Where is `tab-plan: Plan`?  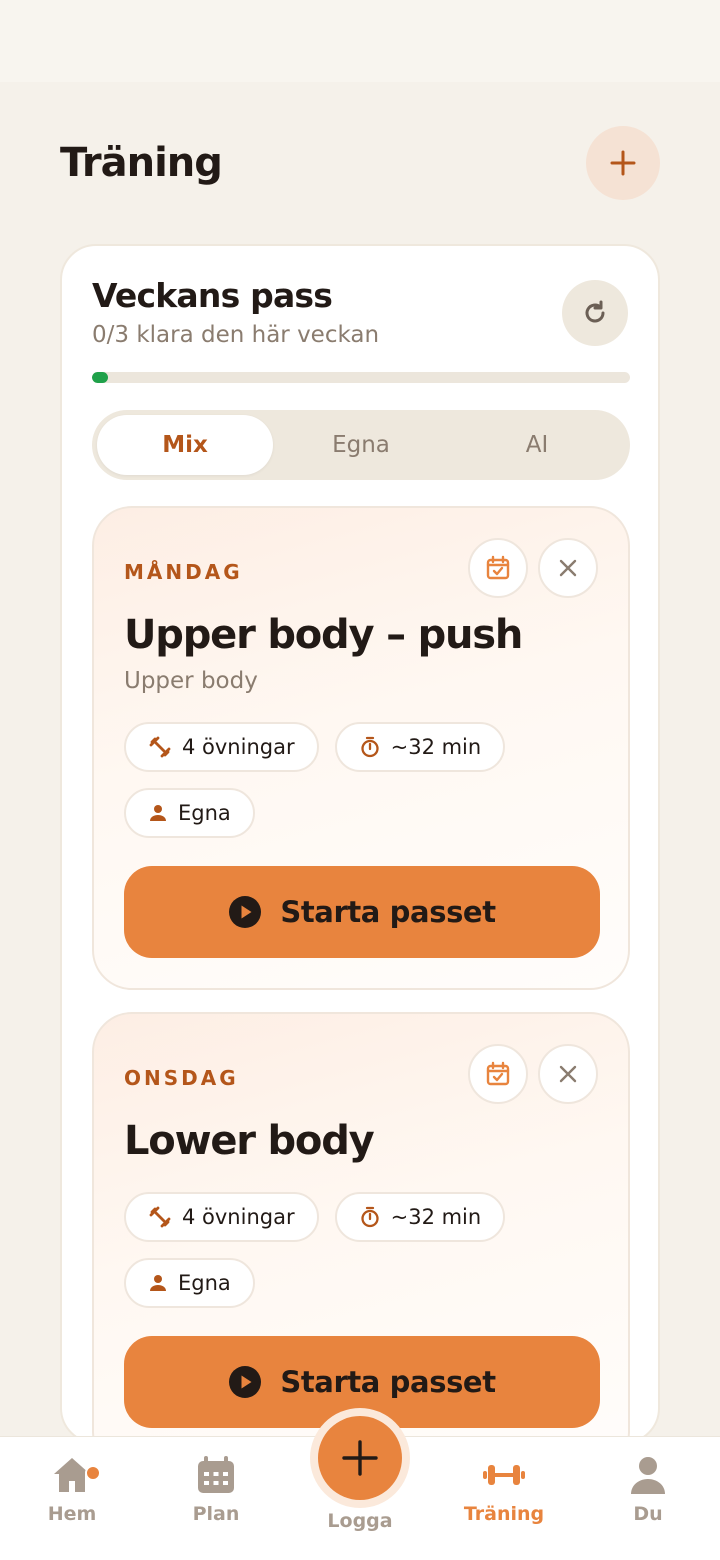 tab-plan: Plan is located at coordinates (216, 1490).